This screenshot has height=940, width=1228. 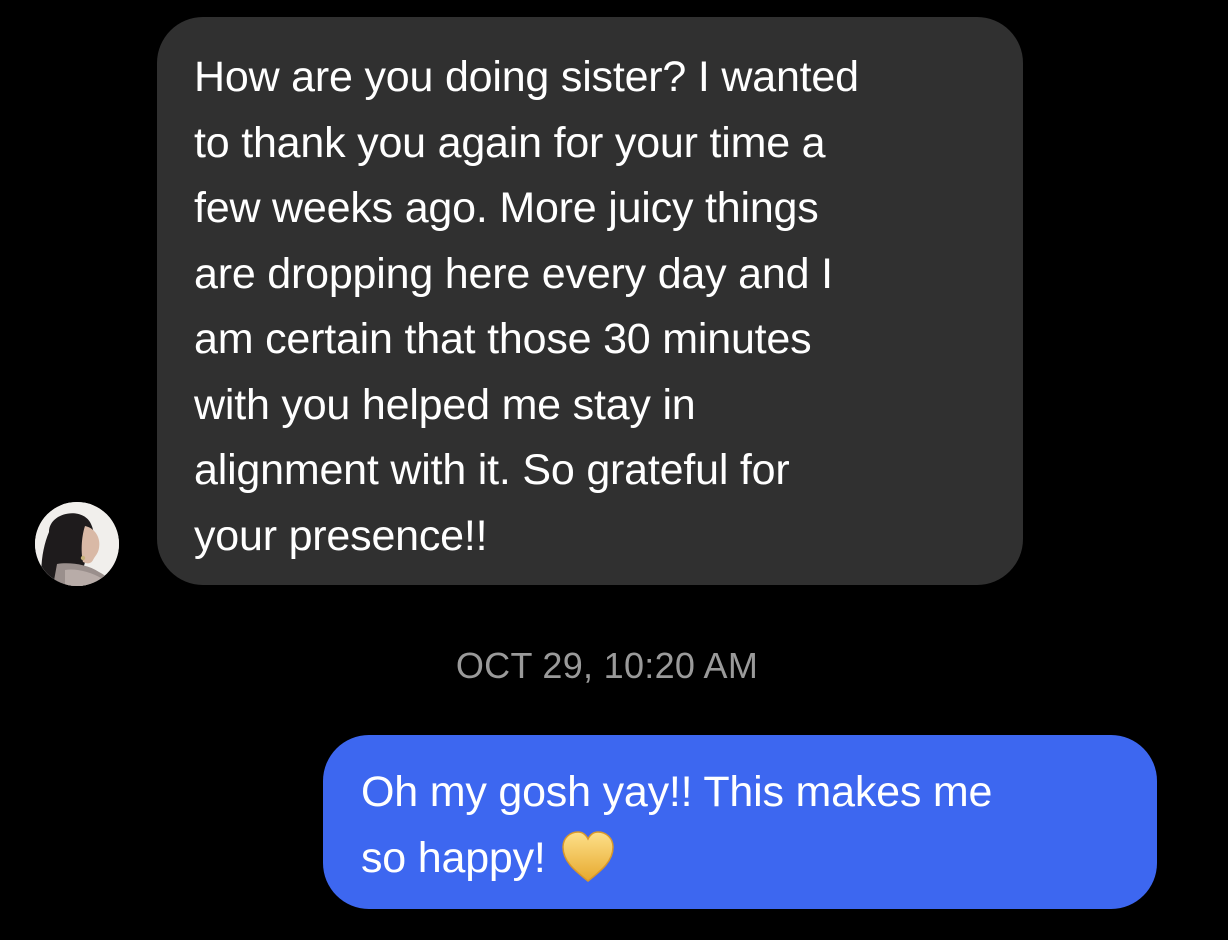 I want to click on message-line: How are you doing sister? I wanted, so click(x=526, y=77).